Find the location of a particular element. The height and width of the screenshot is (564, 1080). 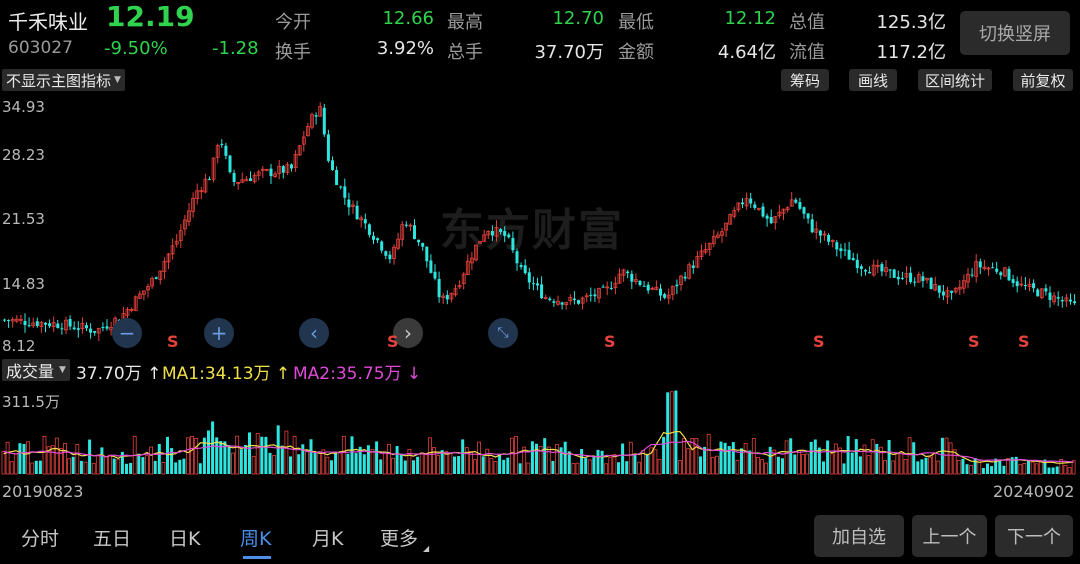

tab-weekly-k: 周K is located at coordinates (255, 537).